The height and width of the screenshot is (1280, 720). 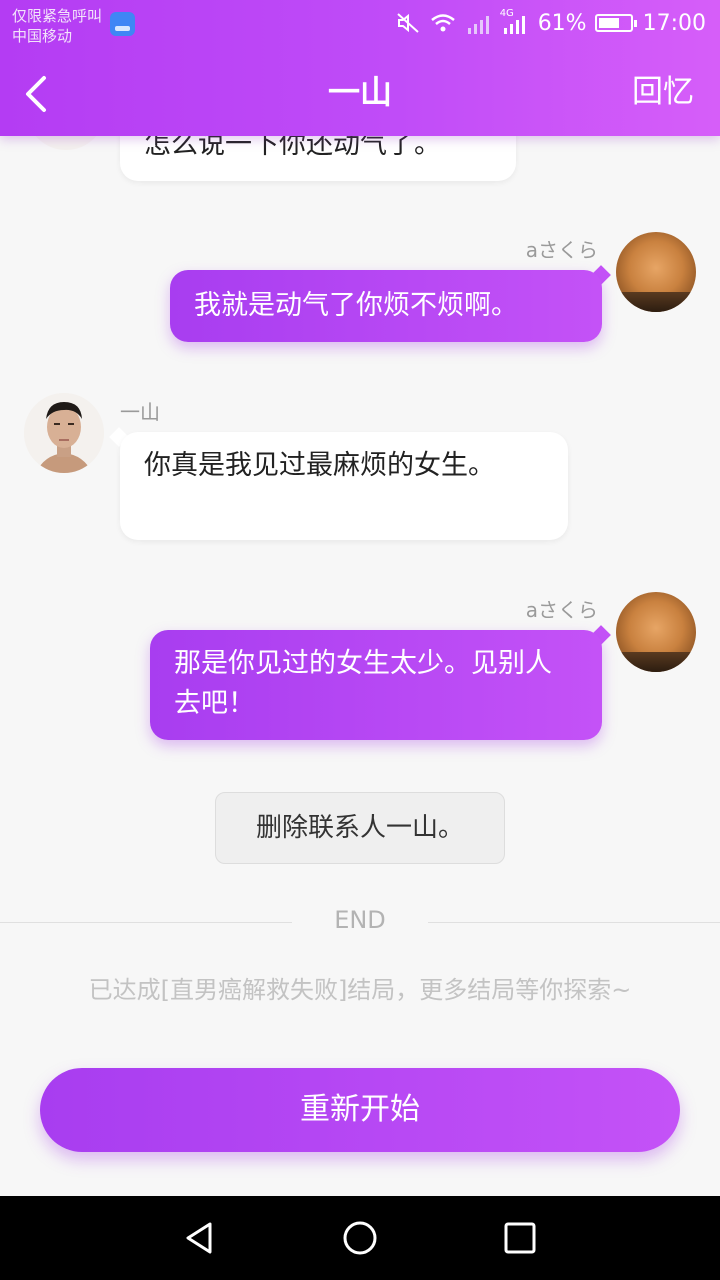 What do you see at coordinates (319, 465) in the screenshot?
I see `message-text: 你真是我见过最麻烦的女生。` at bounding box center [319, 465].